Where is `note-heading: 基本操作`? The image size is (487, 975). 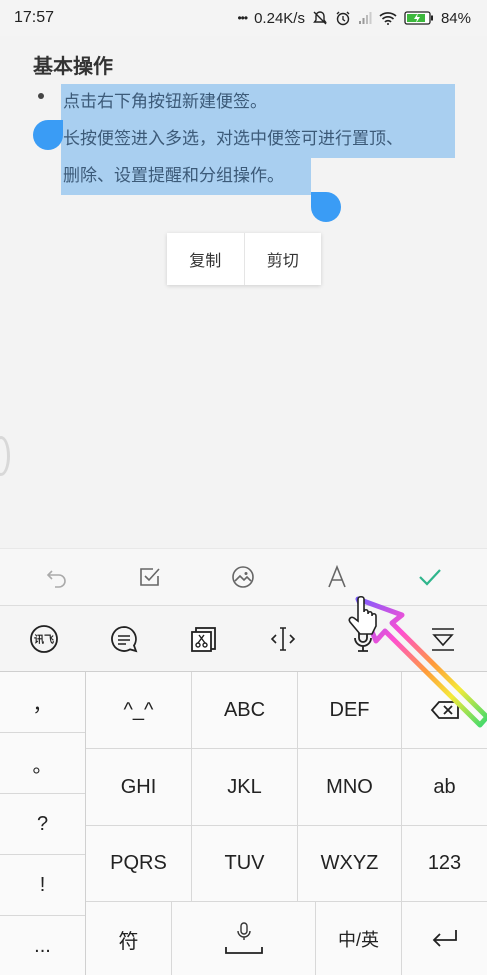
note-heading: 基本操作 is located at coordinates (73, 66).